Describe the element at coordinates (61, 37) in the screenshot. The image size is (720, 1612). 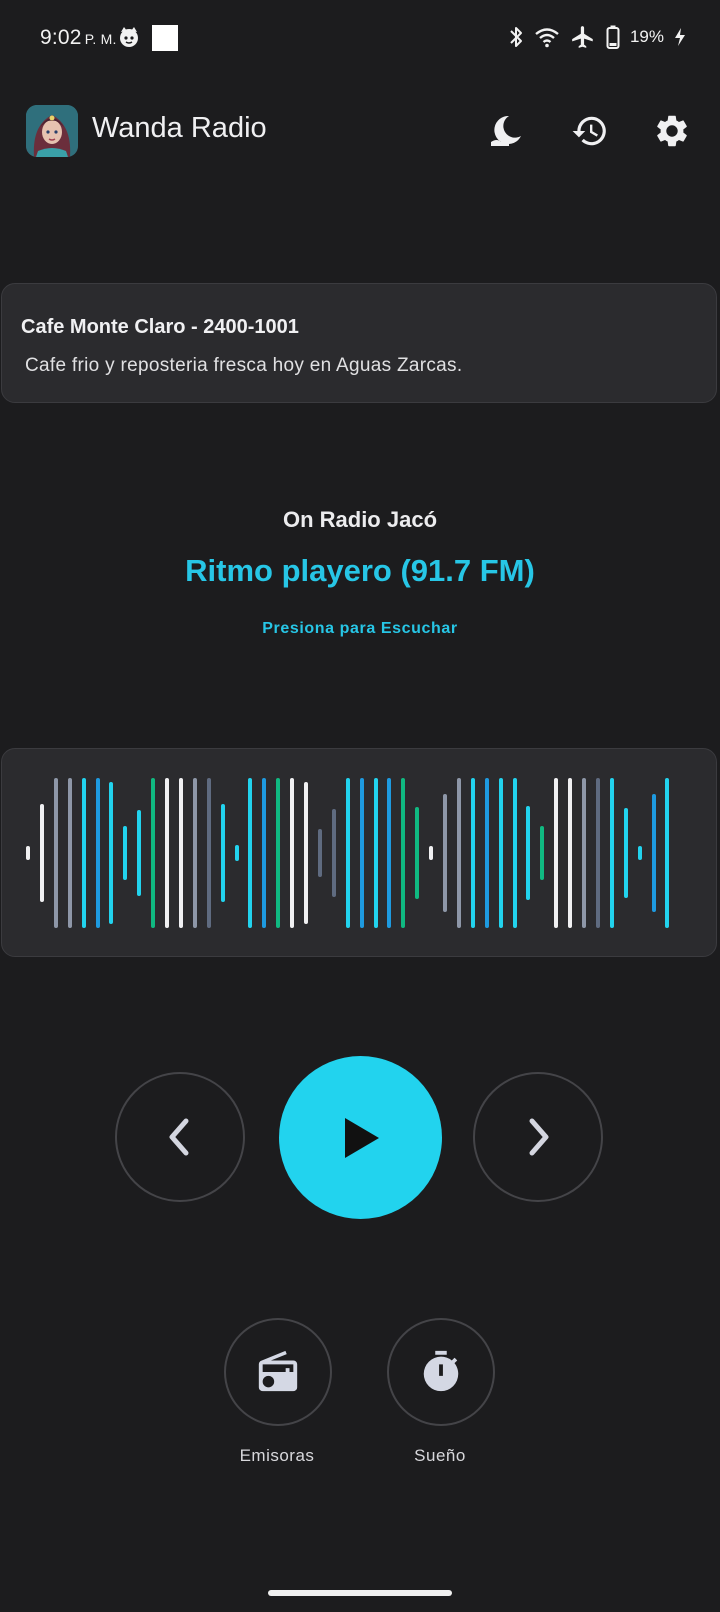
I see `status-time-value: 9:02` at that location.